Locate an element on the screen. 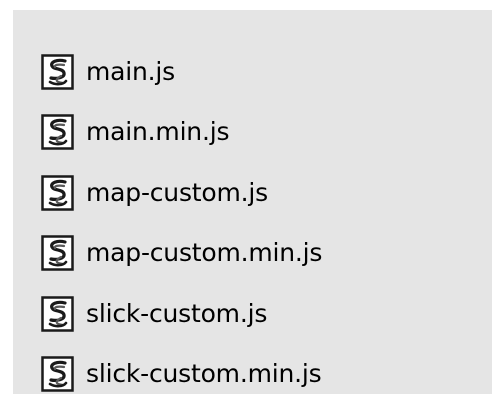 Image resolution: width=492 pixels, height=398 pixels. file-name: map-custom.min.js is located at coordinates (204, 252).